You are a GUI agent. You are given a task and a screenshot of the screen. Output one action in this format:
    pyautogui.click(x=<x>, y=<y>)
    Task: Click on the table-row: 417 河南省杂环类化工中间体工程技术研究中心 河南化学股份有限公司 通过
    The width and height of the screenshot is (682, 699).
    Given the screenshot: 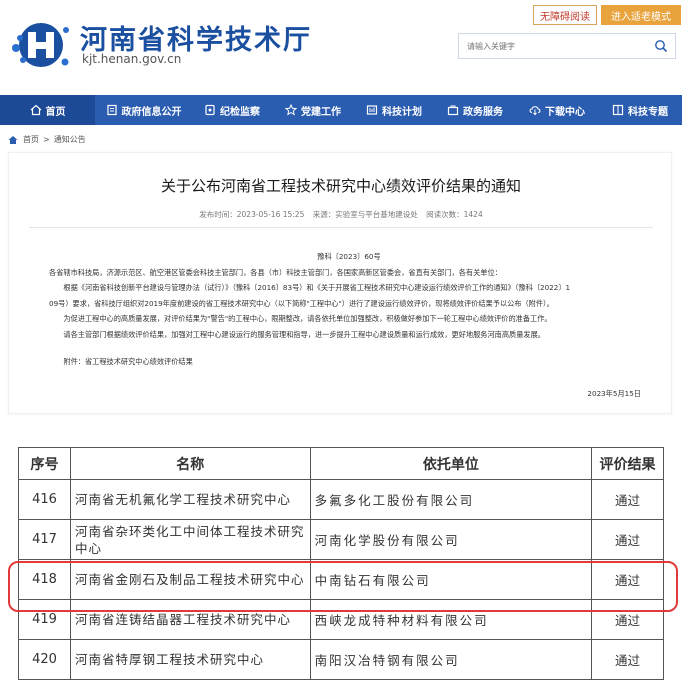 What is the action you would take?
    pyautogui.click(x=341, y=539)
    